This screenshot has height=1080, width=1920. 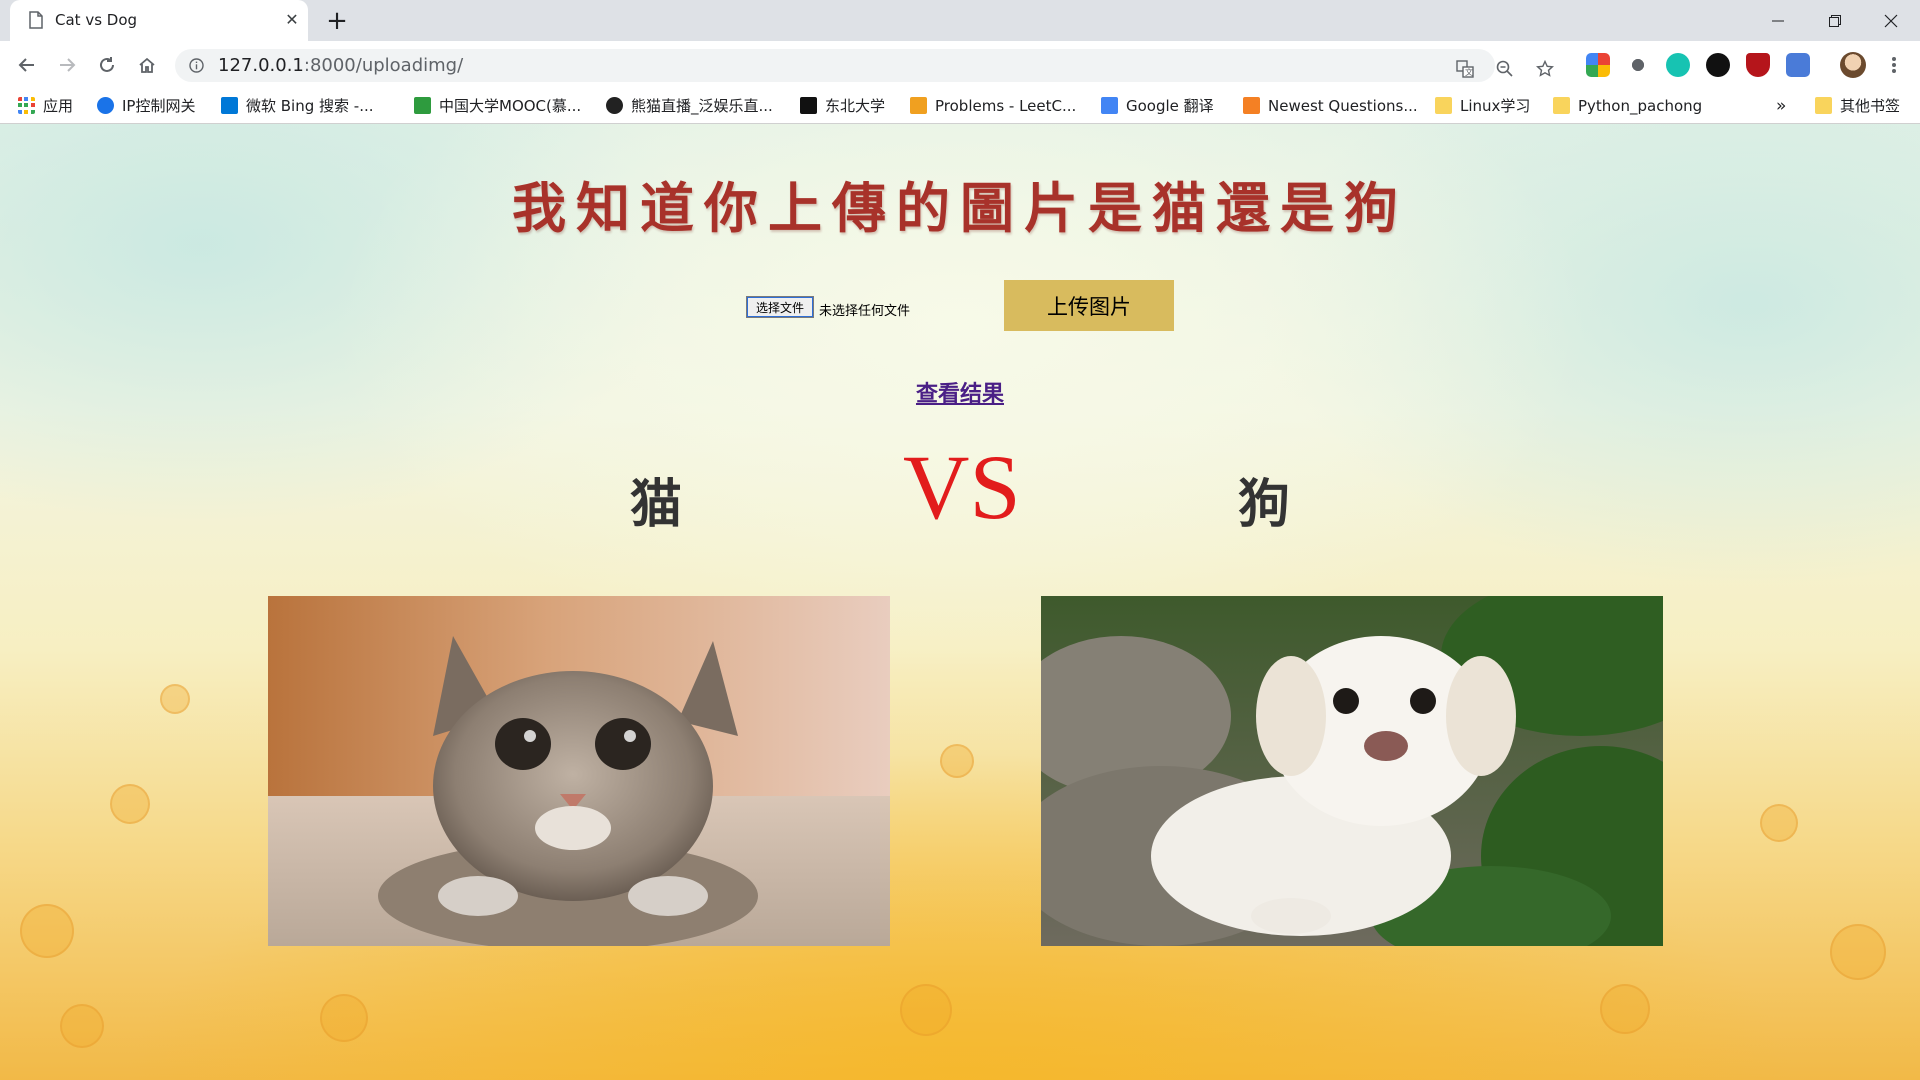 I want to click on back-icon, so click(x=27, y=65).